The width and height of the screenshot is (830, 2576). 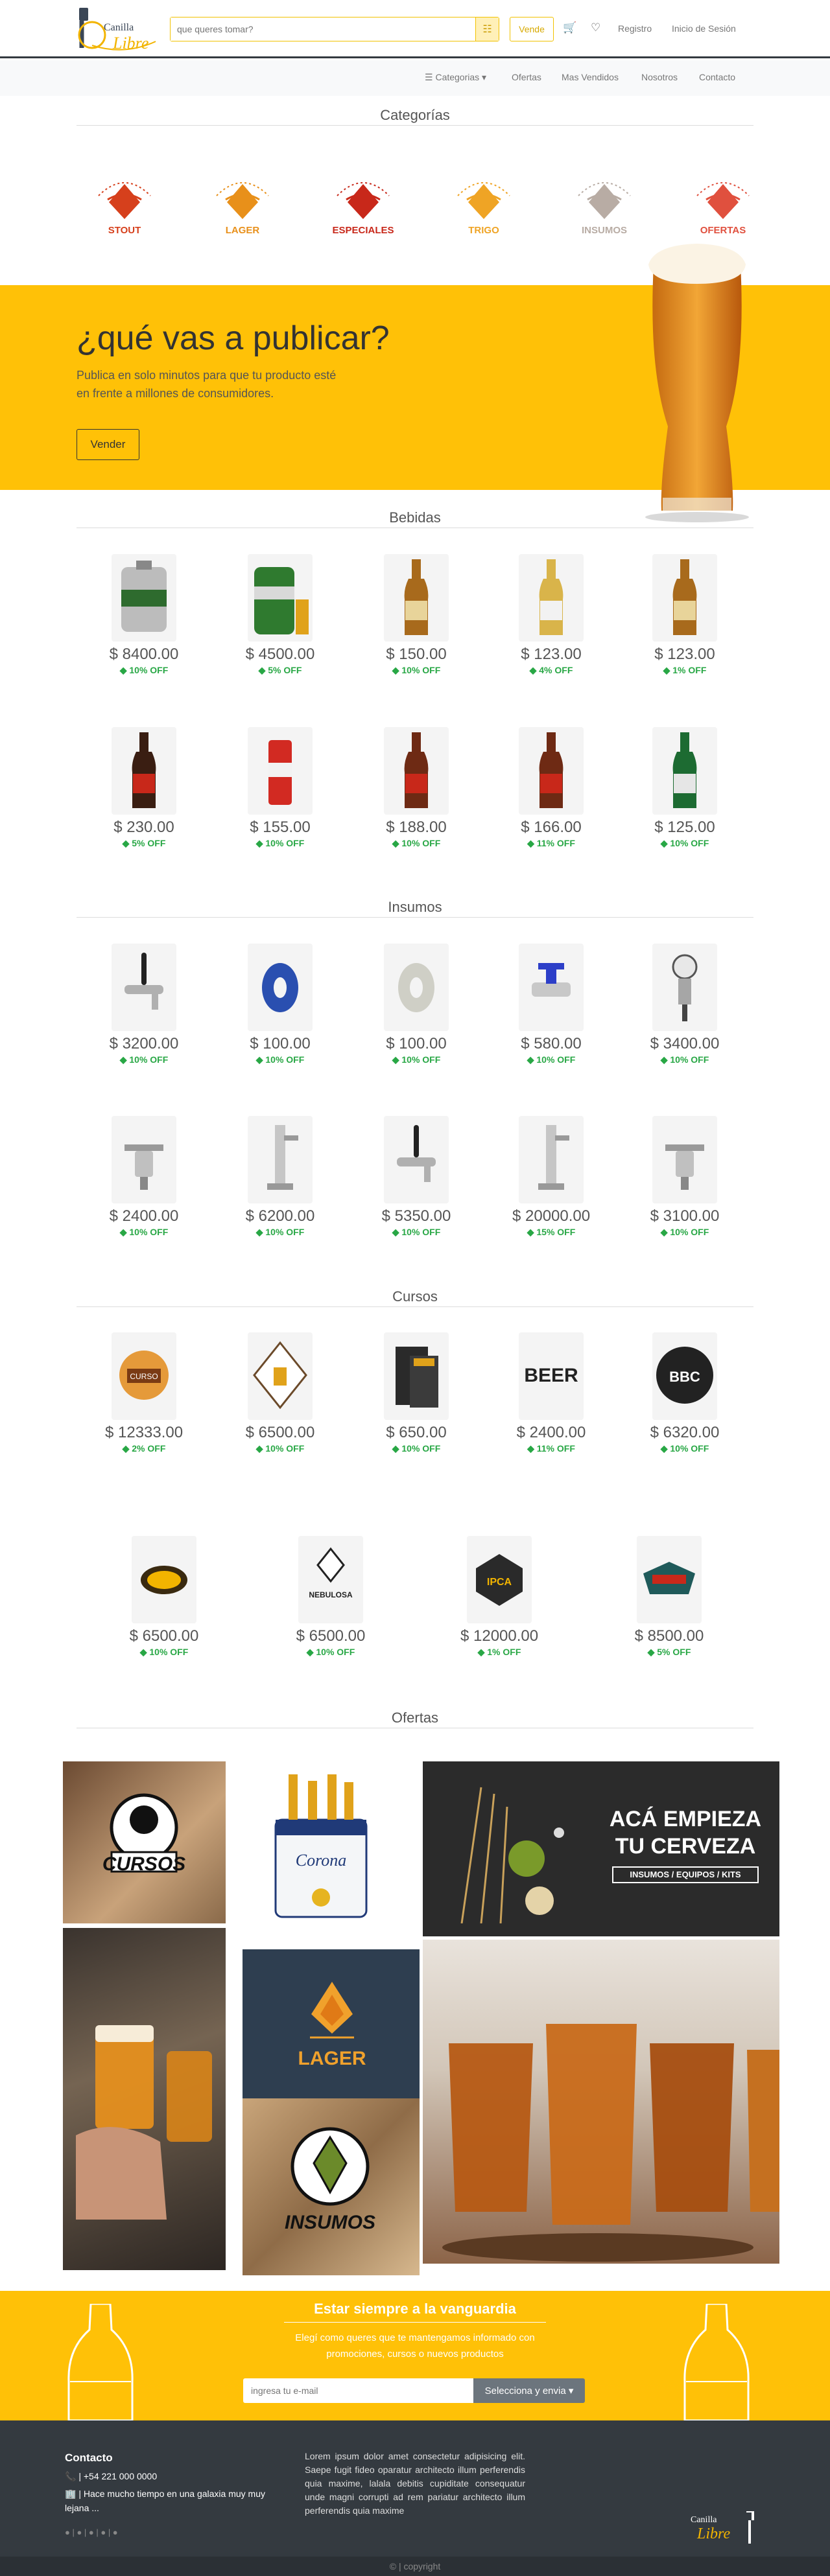 I want to click on bebidas-item: $ 123.00 ◆ 1% OFF, so click(x=685, y=615).